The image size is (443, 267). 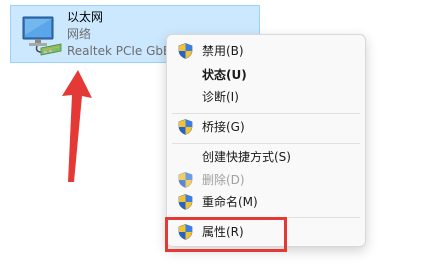 What do you see at coordinates (266, 51) in the screenshot?
I see `menu-item-disable: 禁用(B)` at bounding box center [266, 51].